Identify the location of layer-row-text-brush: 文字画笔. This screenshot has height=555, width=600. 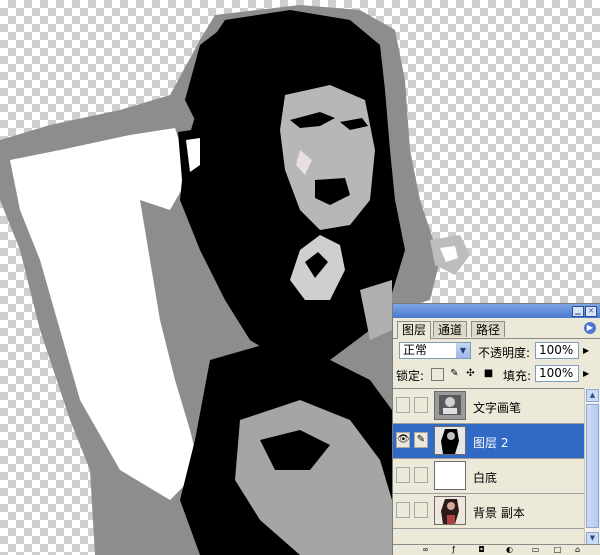
(489, 406).